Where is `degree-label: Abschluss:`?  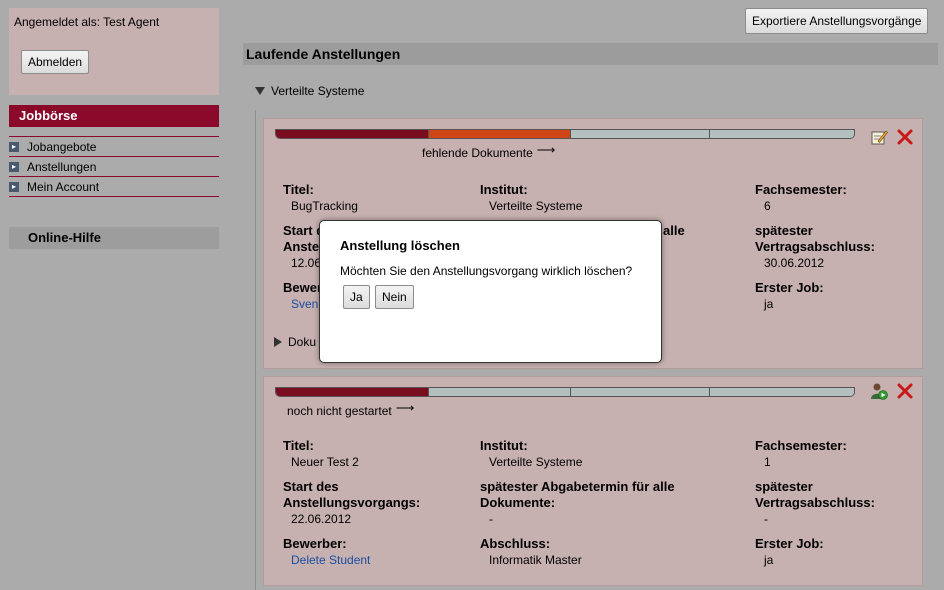
degree-label: Abschluss: is located at coordinates (515, 543).